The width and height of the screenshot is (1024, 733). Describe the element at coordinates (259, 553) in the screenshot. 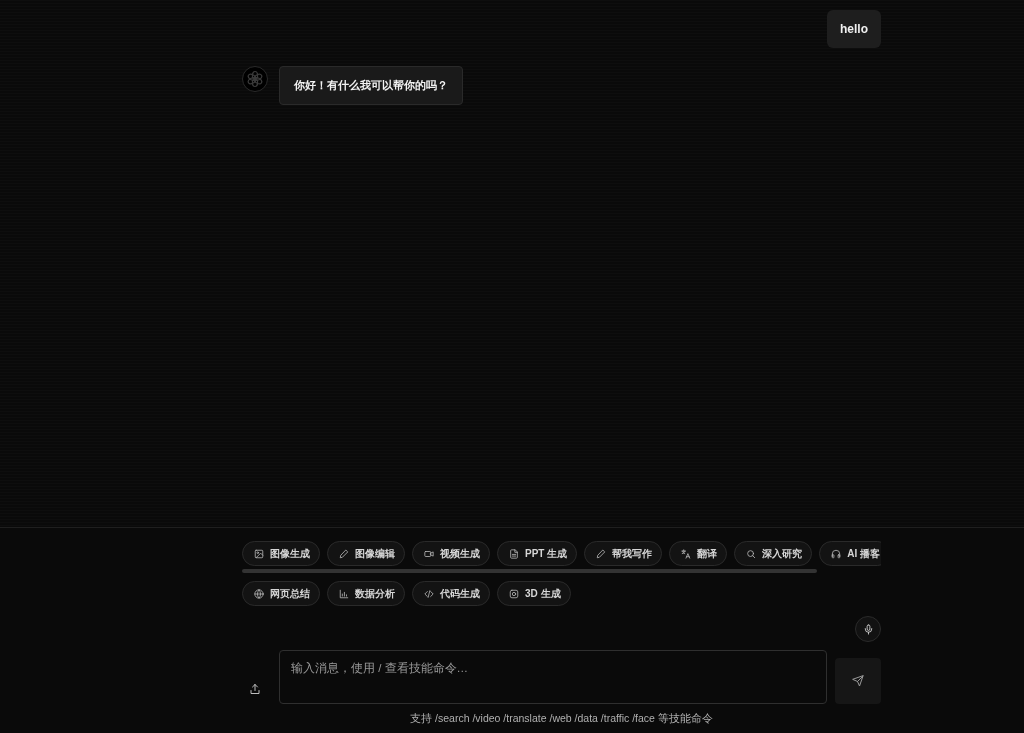

I see `image-icon` at that location.